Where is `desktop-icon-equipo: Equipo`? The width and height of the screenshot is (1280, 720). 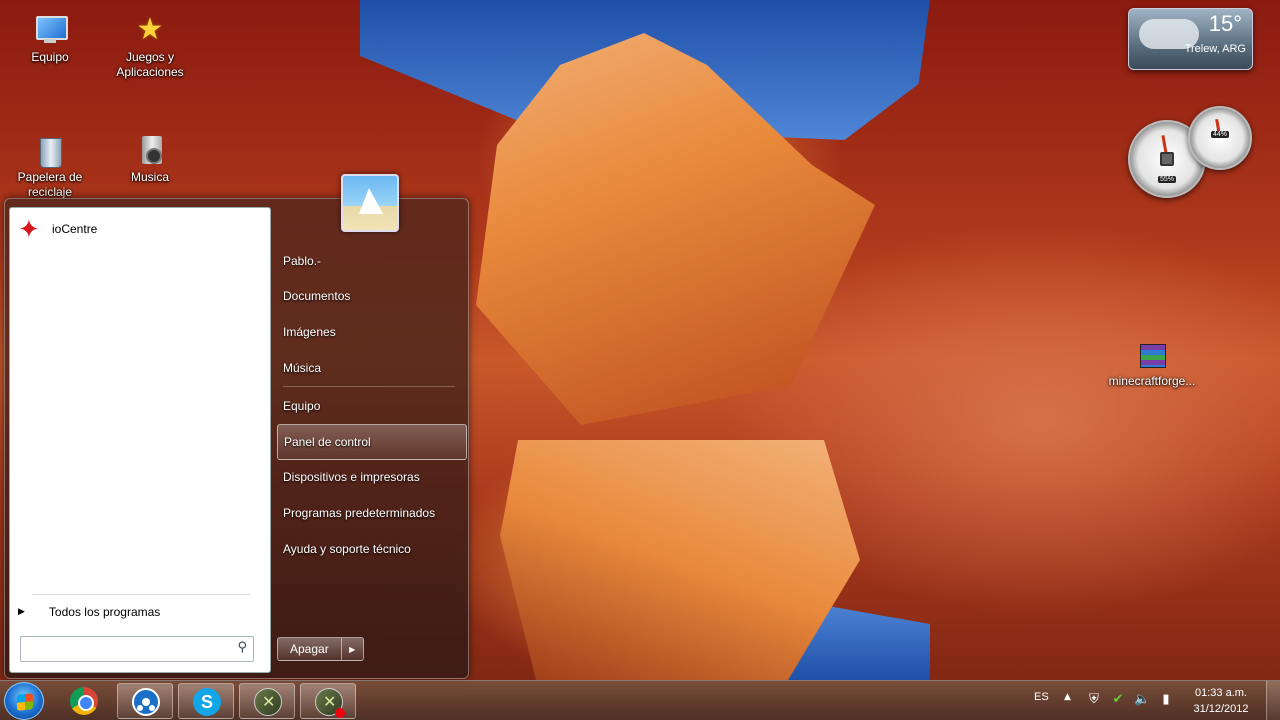
desktop-icon-equipo: Equipo is located at coordinates (50, 38).